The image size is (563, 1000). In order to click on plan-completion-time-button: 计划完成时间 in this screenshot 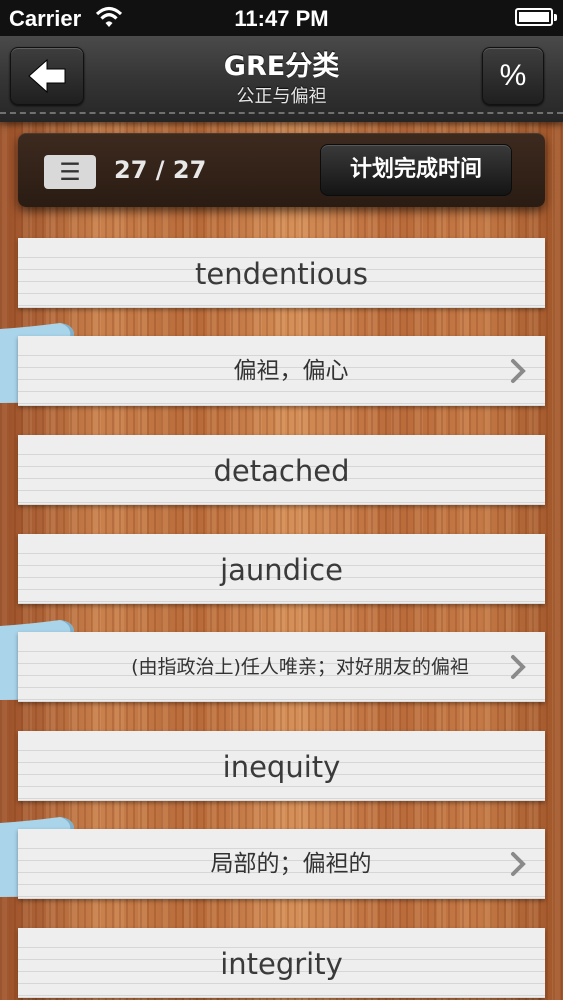, I will do `click(416, 170)`.